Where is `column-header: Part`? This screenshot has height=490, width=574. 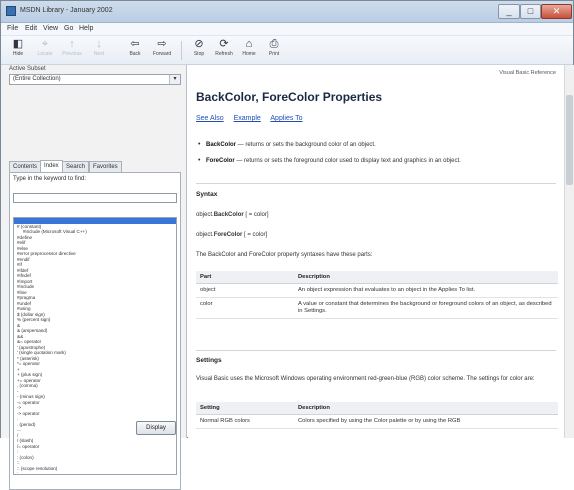 column-header: Part is located at coordinates (245, 277).